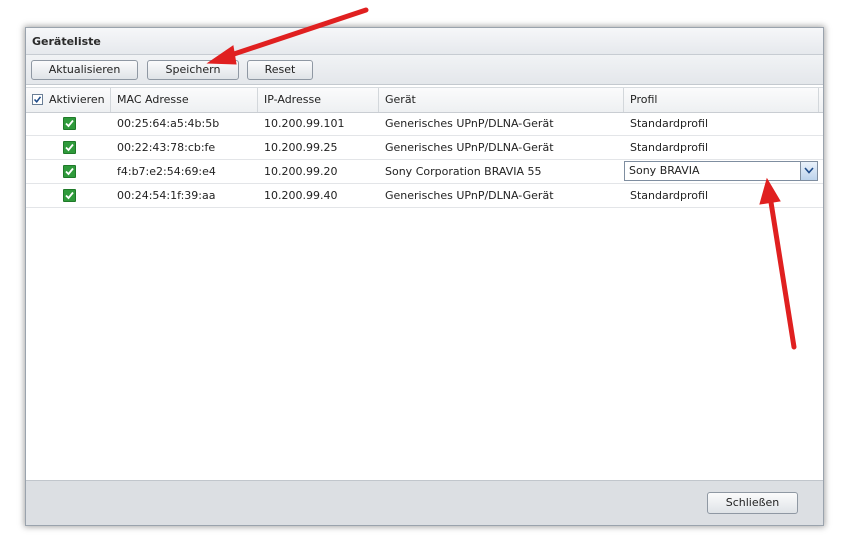  Describe the element at coordinates (287, 36) in the screenshot. I see `arrow-to-save-icon` at that location.